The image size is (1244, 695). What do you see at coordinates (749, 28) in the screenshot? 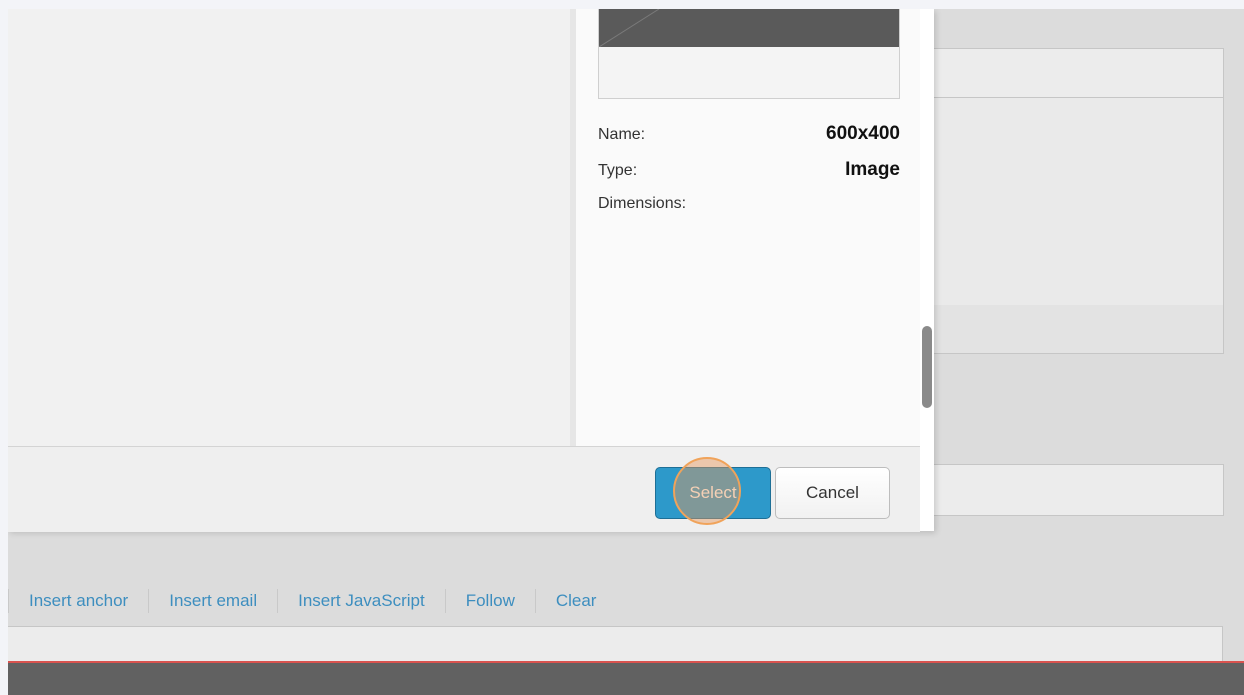
I see `preview-image` at bounding box center [749, 28].